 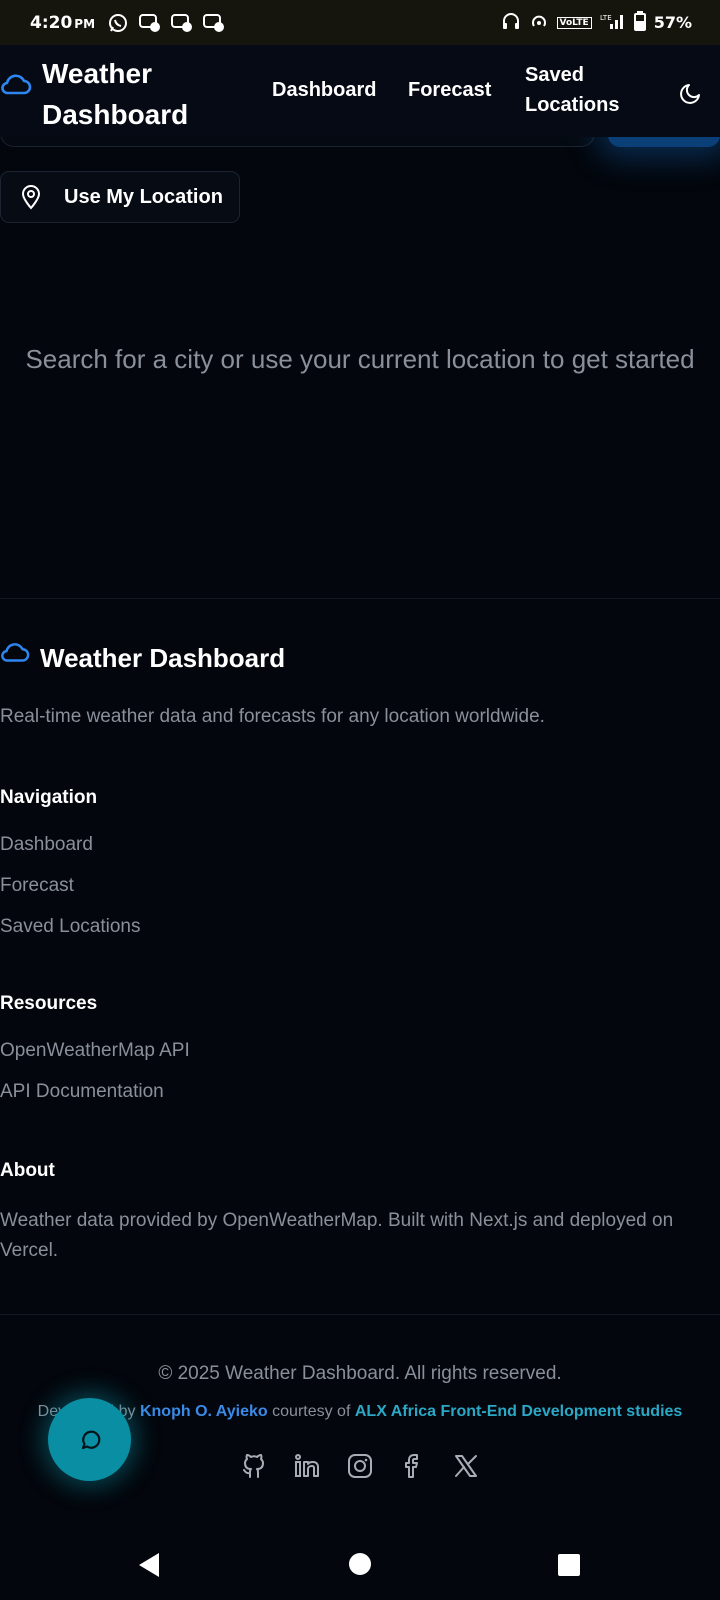 I want to click on github-icon, so click(x=254, y=1466).